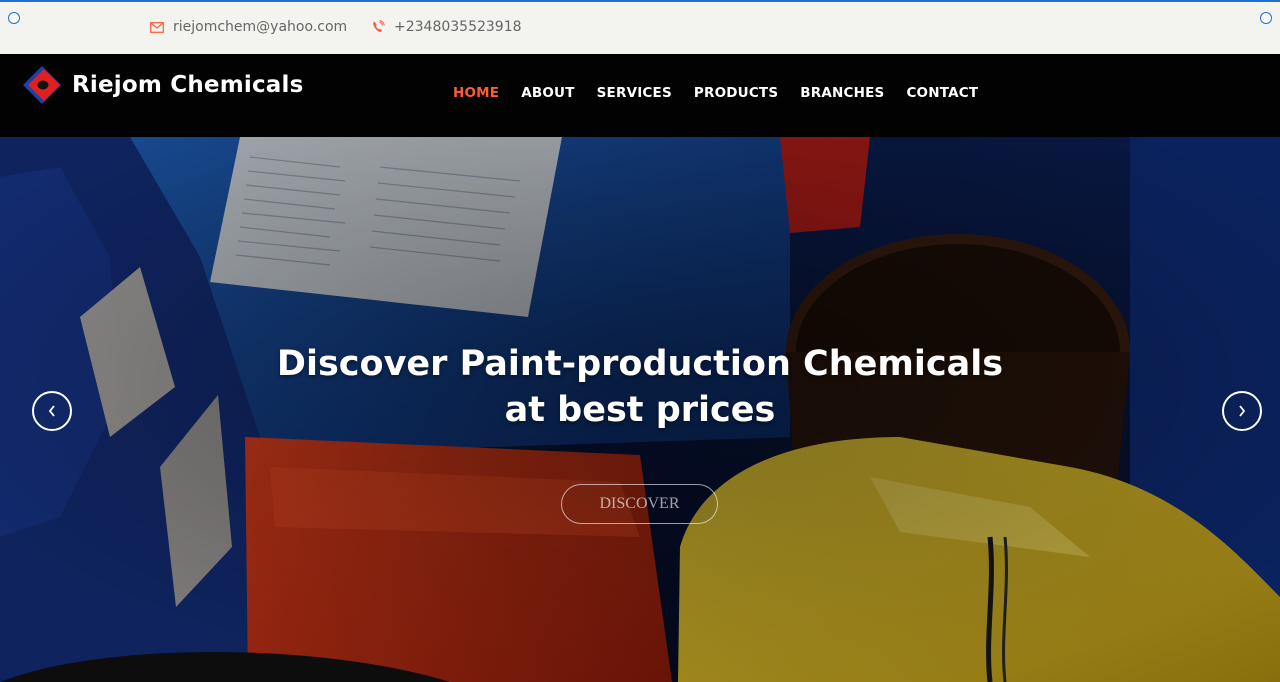 Image resolution: width=1280 pixels, height=682 pixels. What do you see at coordinates (157, 27) in the screenshot?
I see `envelope-icon` at bounding box center [157, 27].